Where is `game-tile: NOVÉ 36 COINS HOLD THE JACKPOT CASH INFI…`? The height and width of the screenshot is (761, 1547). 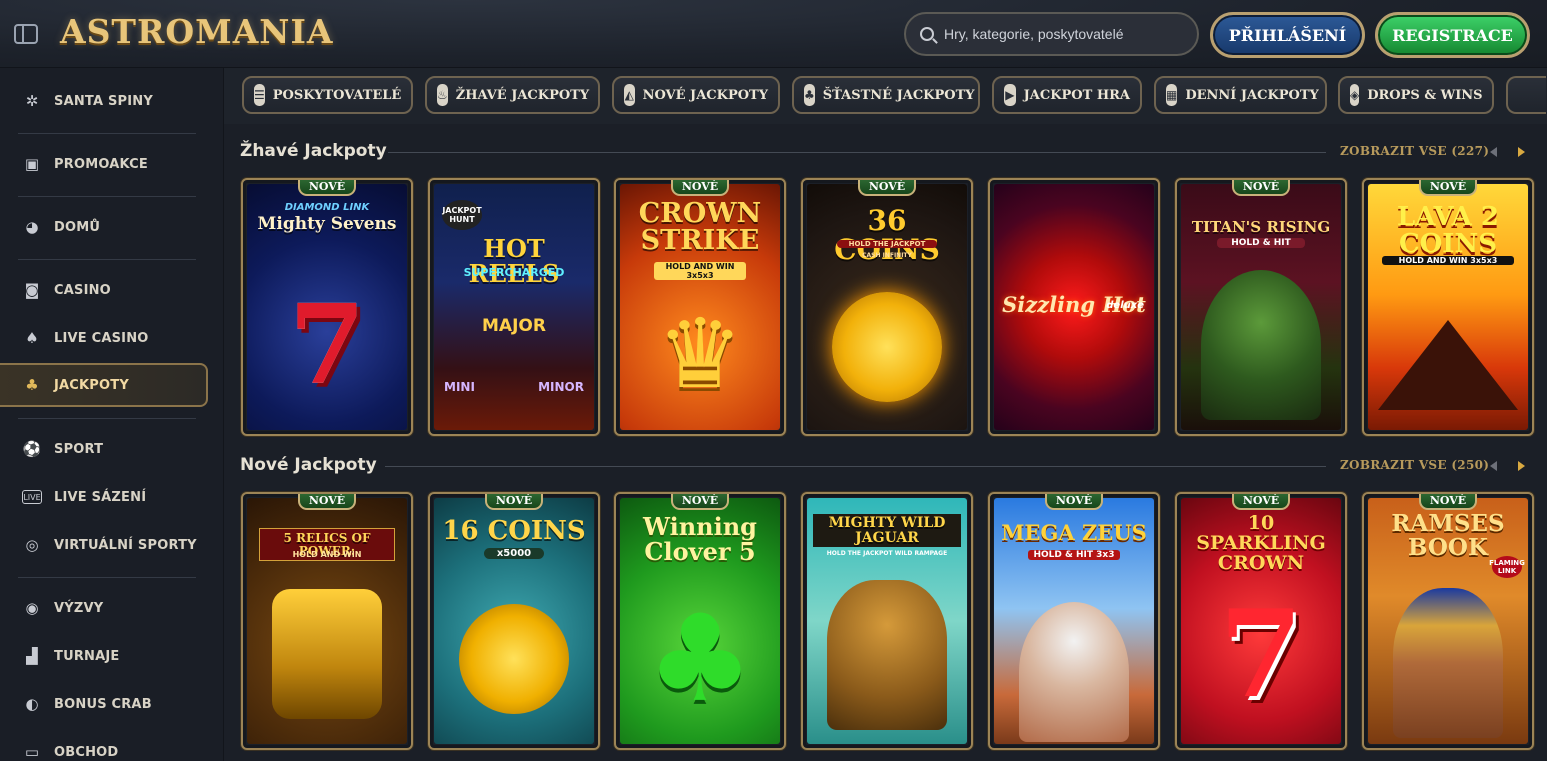 game-tile: NOVÉ 36 COINS HOLD THE JACKPOT CASH INFI… is located at coordinates (887, 307).